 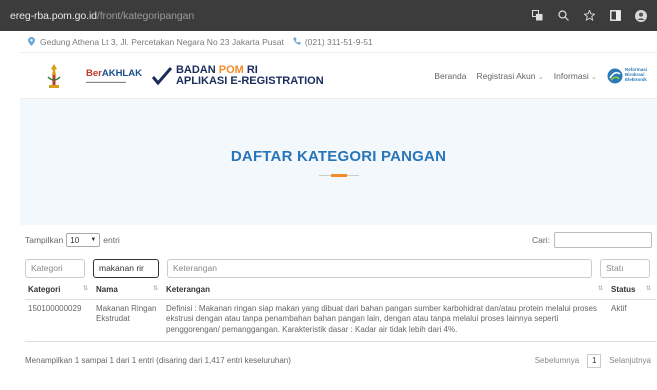 What do you see at coordinates (216, 69) in the screenshot?
I see `bpom-title-text: BADAN POM RI` at bounding box center [216, 69].